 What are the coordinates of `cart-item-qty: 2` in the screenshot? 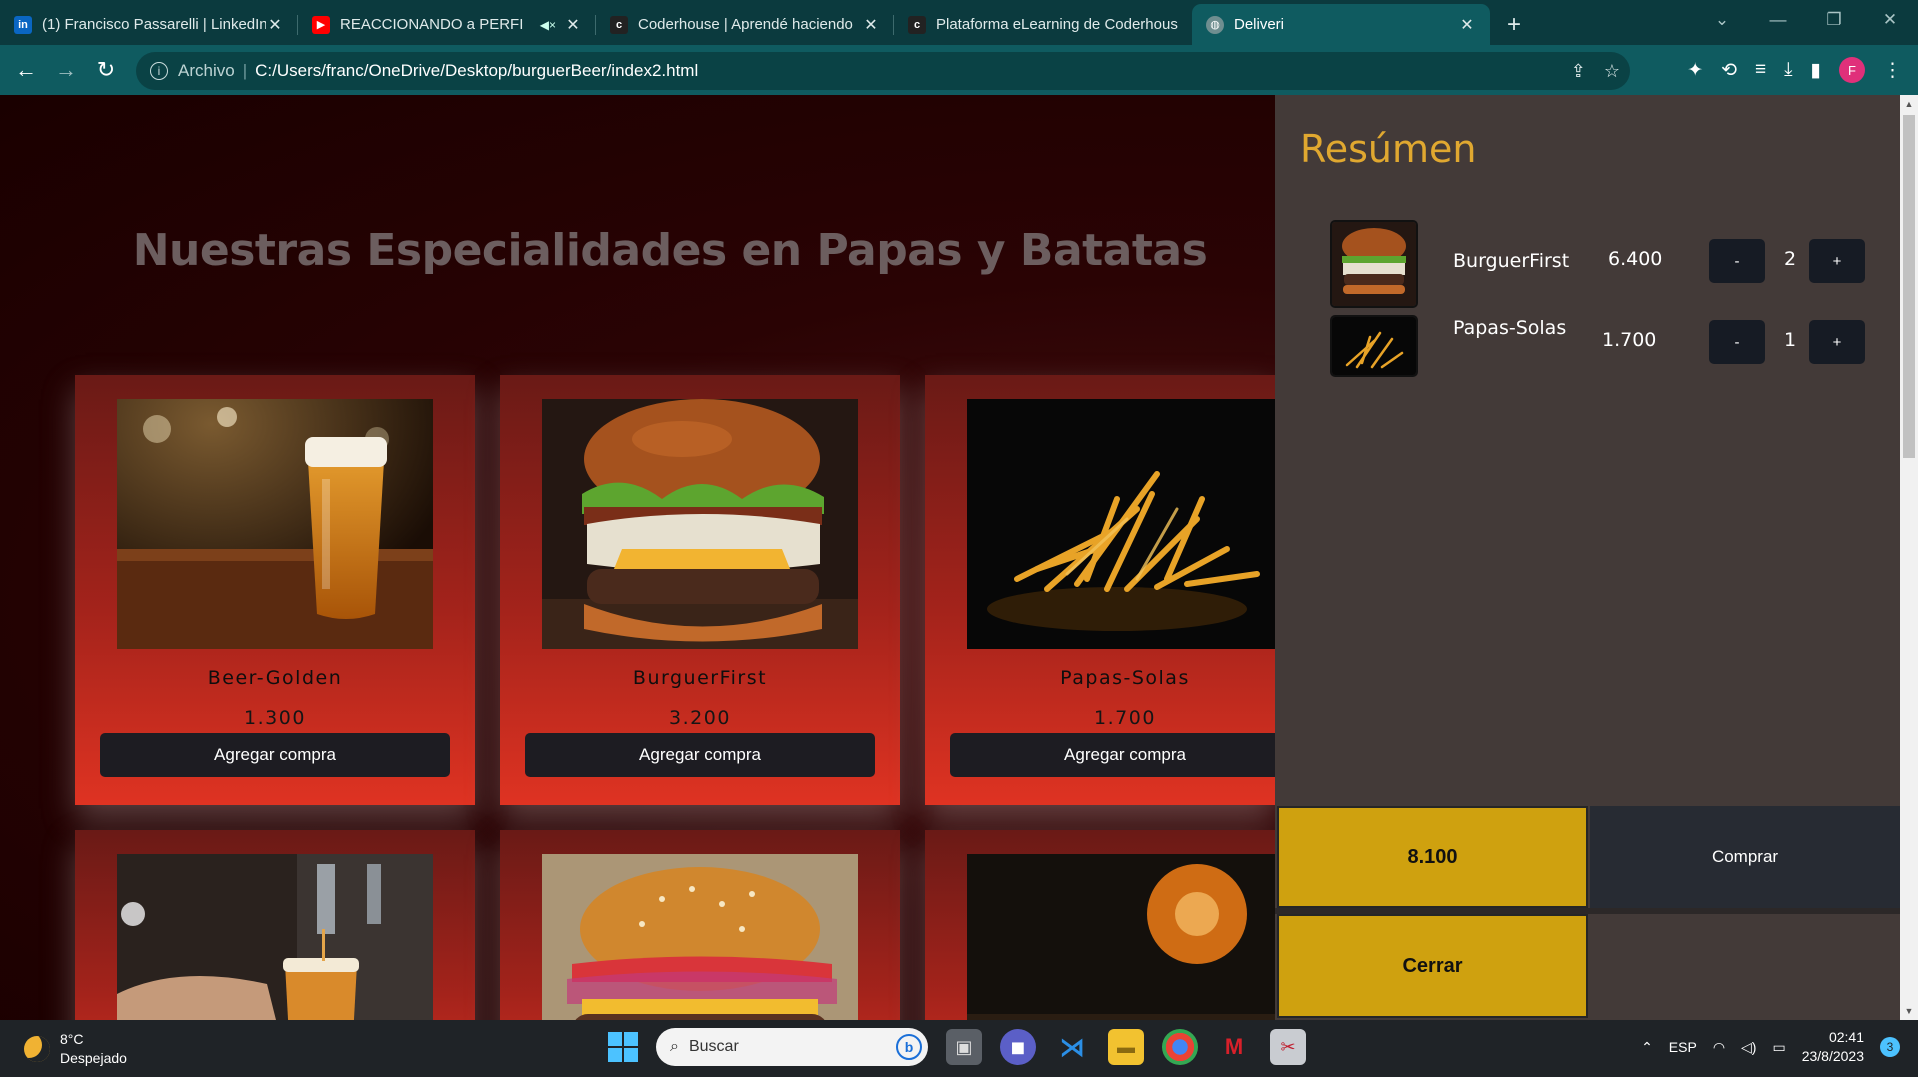 It's located at (1790, 259).